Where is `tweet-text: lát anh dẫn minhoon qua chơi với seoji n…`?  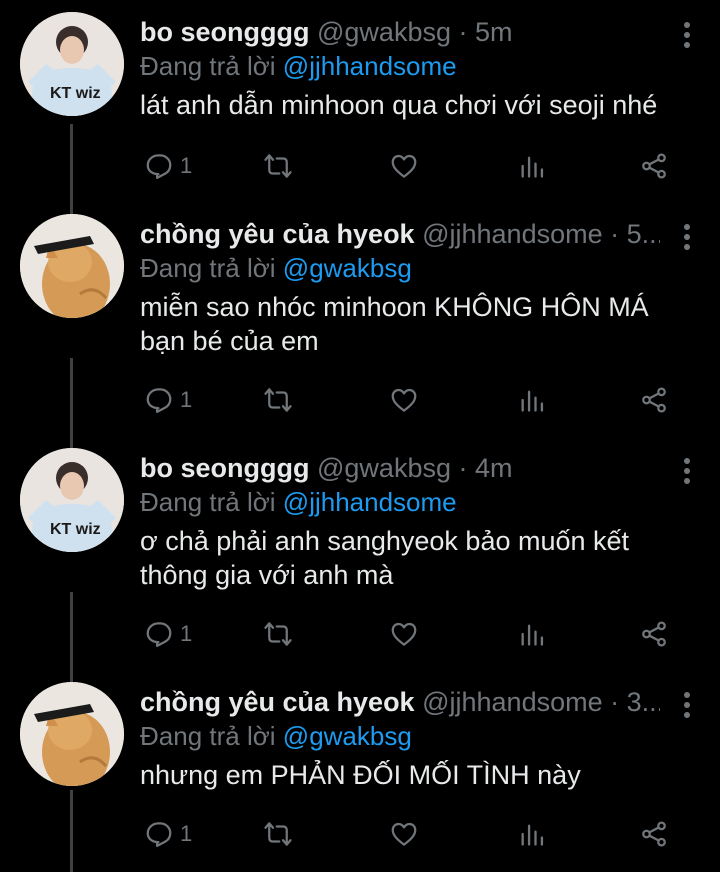
tweet-text: lát anh dẫn minhoon qua chơi với seoji n… is located at coordinates (399, 105).